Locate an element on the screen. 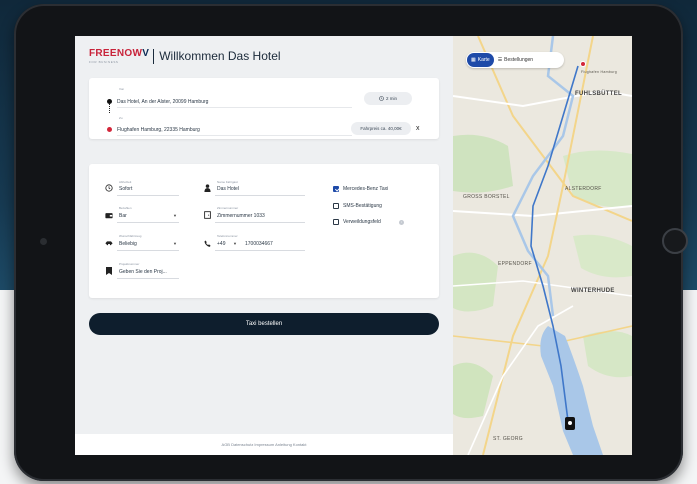  passenger-label: Name Fahrgast is located at coordinates (227, 182).